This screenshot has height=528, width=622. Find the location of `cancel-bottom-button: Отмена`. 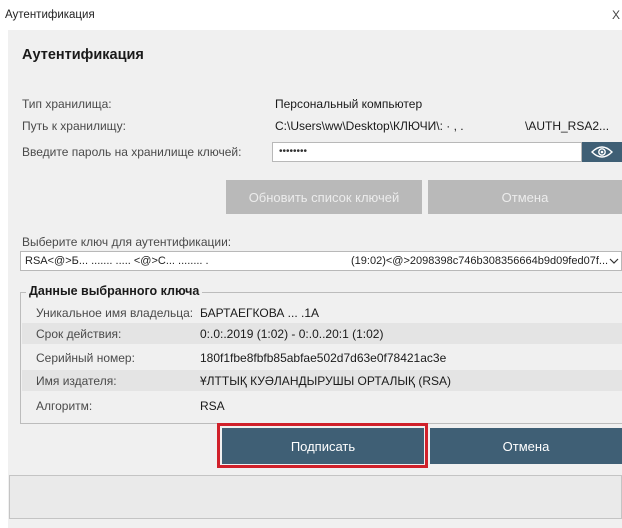

cancel-bottom-button: Отмена is located at coordinates (526, 446).